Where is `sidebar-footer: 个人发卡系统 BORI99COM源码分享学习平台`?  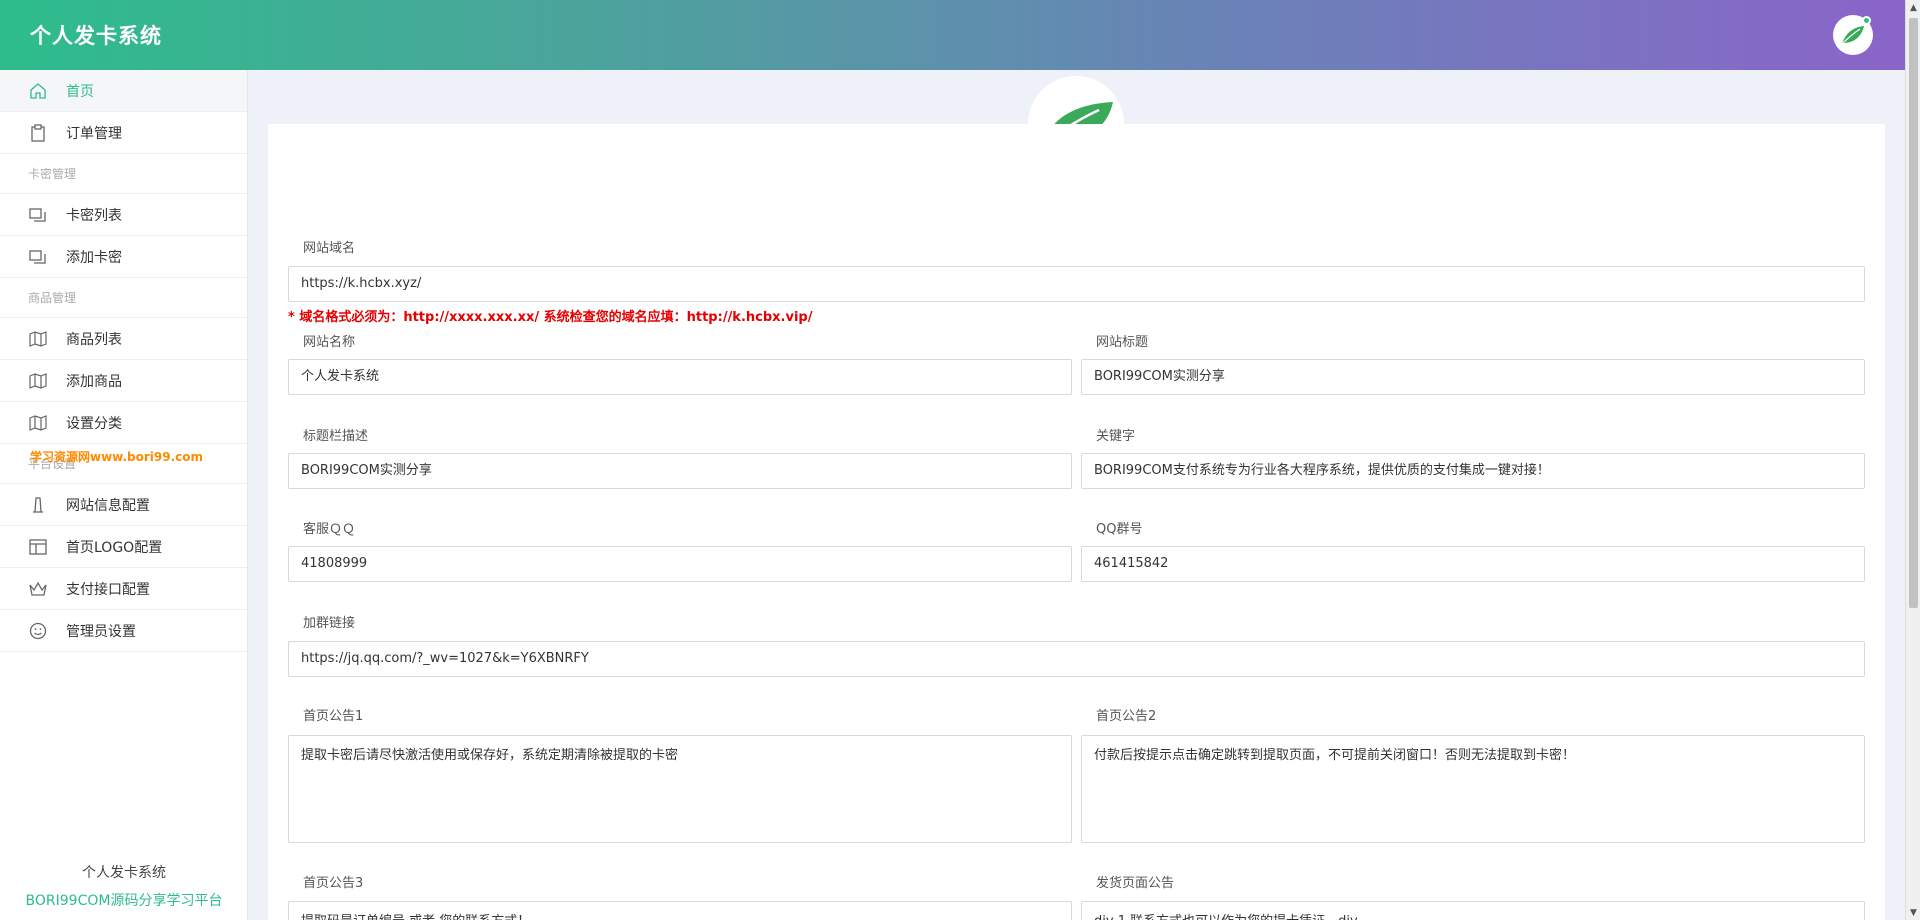
sidebar-footer: 个人发卡系统 BORI99COM源码分享学习平台 is located at coordinates (124, 886).